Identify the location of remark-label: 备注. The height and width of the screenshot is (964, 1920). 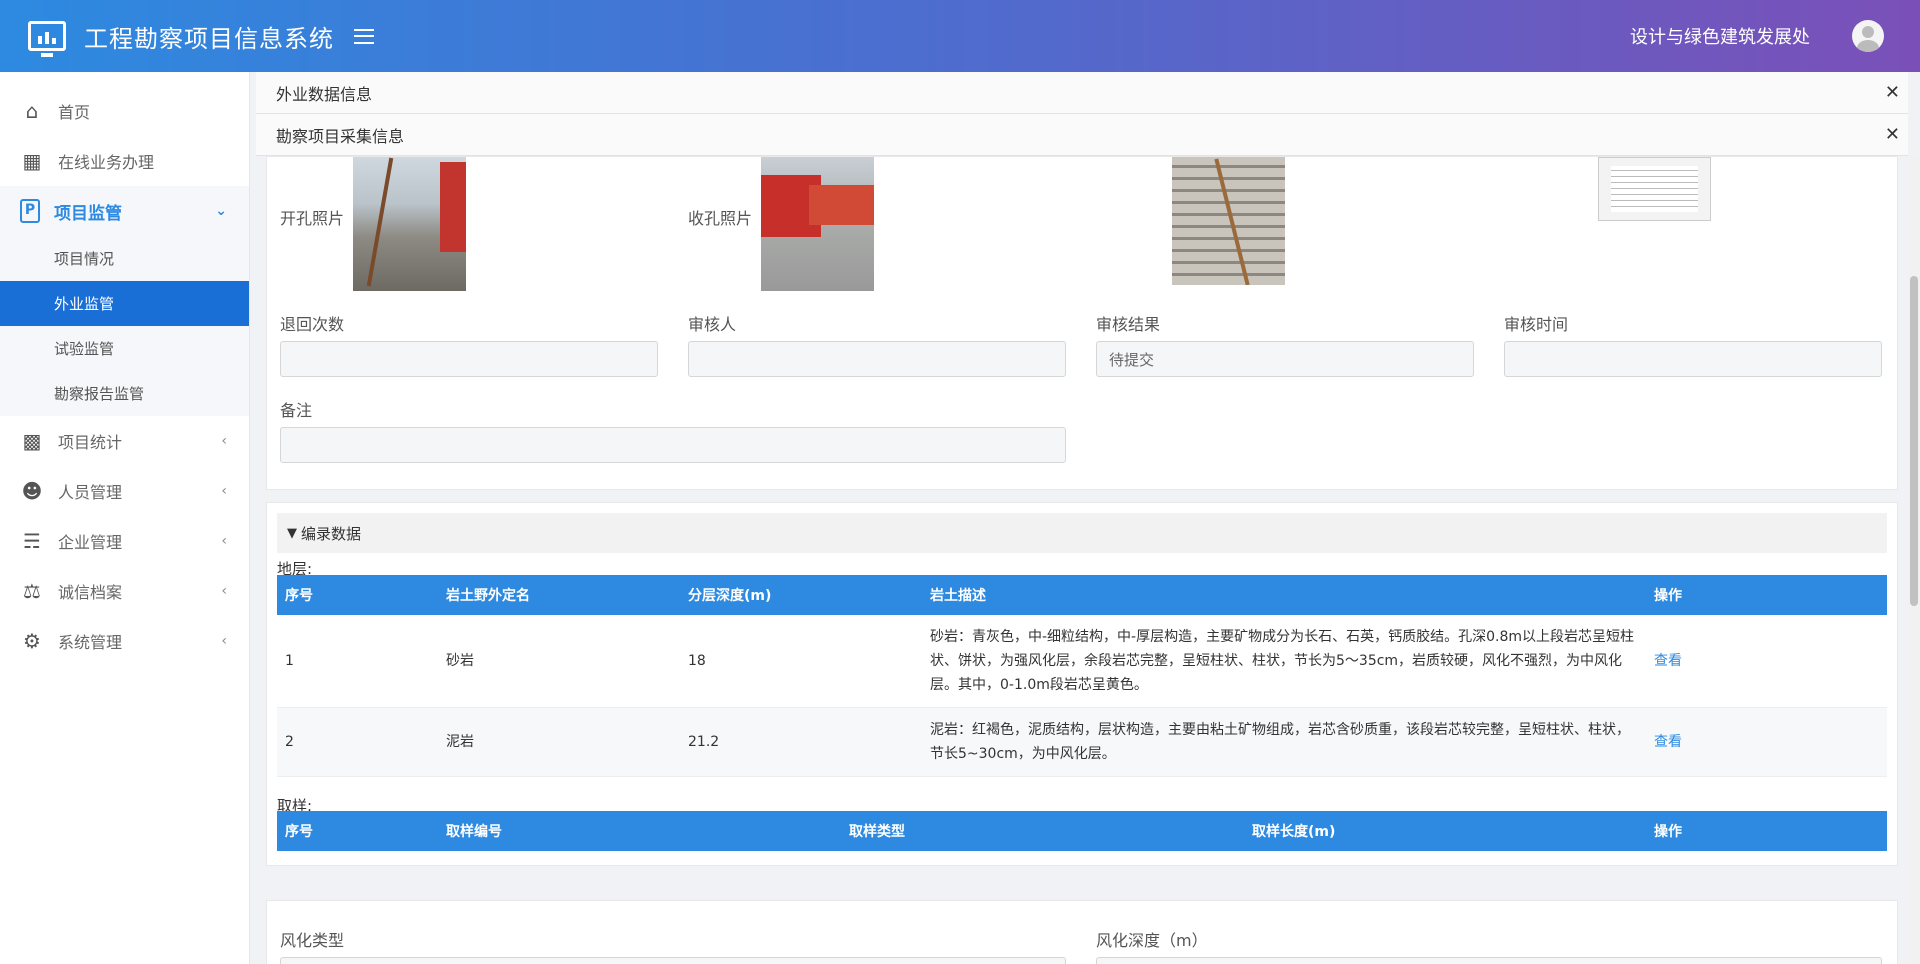
(296, 410).